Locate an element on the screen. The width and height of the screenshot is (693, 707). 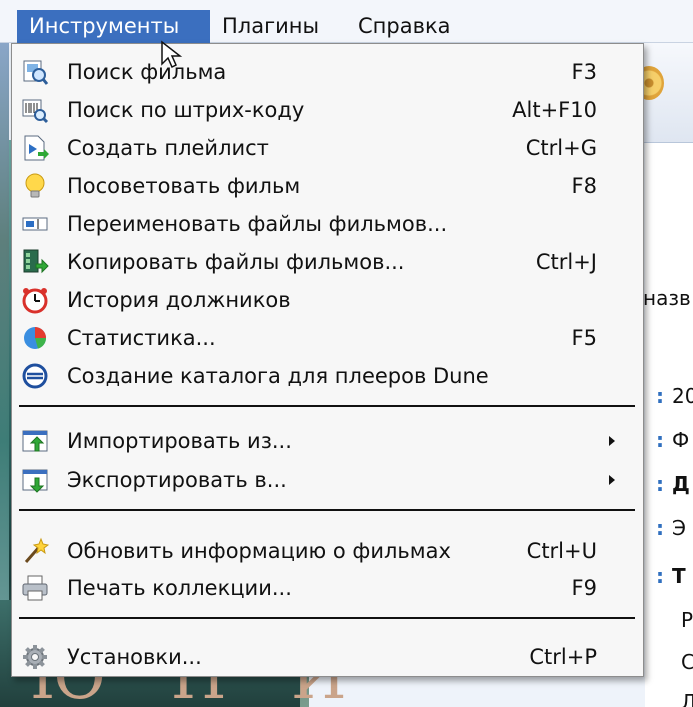
menu-item-shortcut: Ctrl+J is located at coordinates (566, 262).